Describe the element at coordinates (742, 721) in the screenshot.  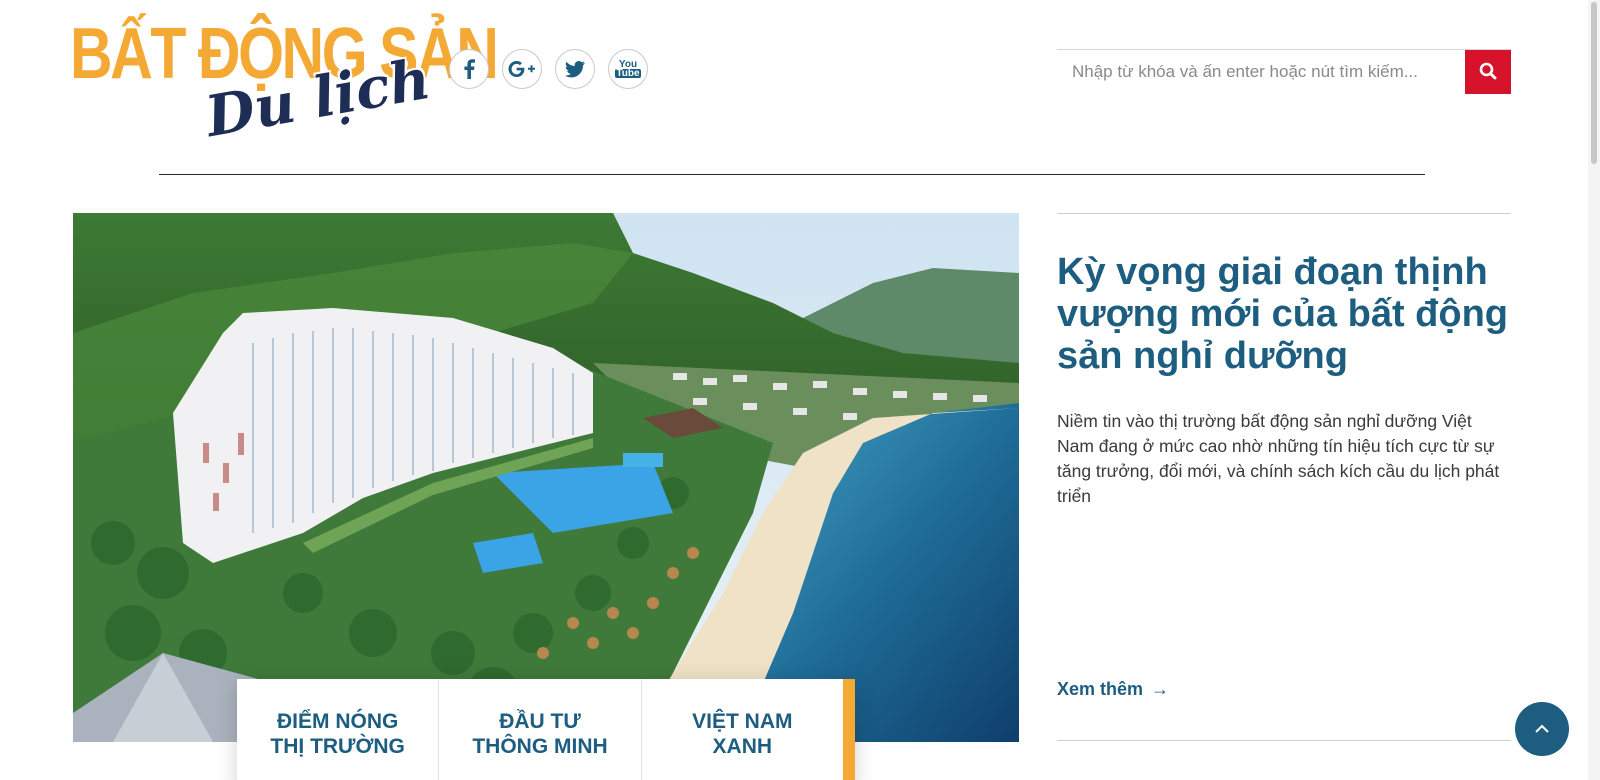
I see `category-label: VIỆT NAM` at that location.